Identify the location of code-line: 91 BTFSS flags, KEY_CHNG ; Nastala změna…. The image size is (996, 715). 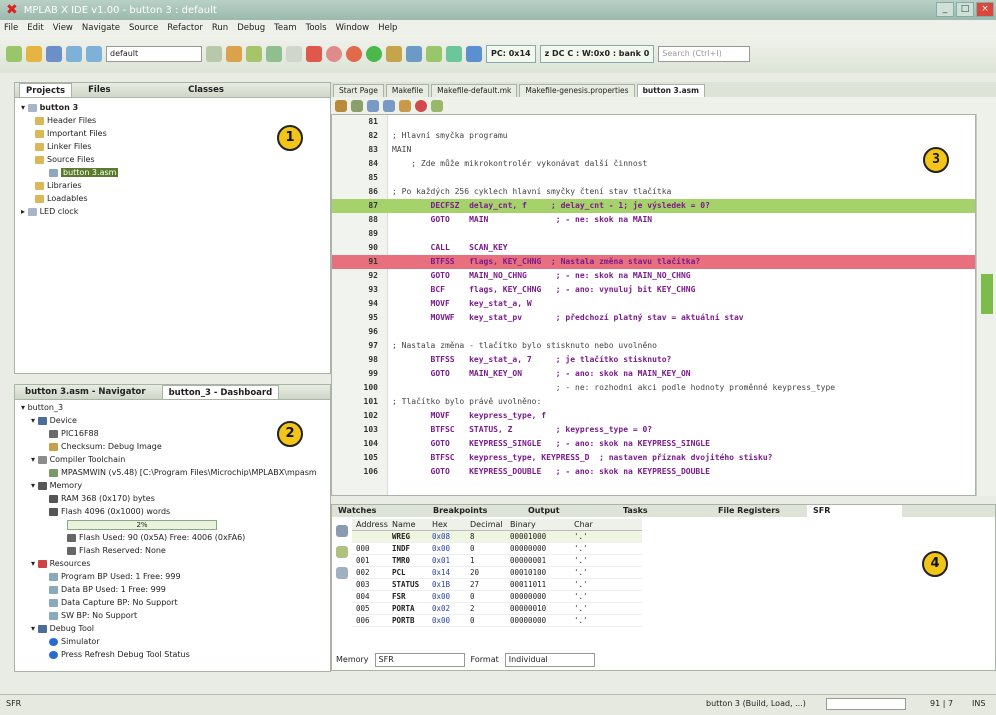
(653, 262).